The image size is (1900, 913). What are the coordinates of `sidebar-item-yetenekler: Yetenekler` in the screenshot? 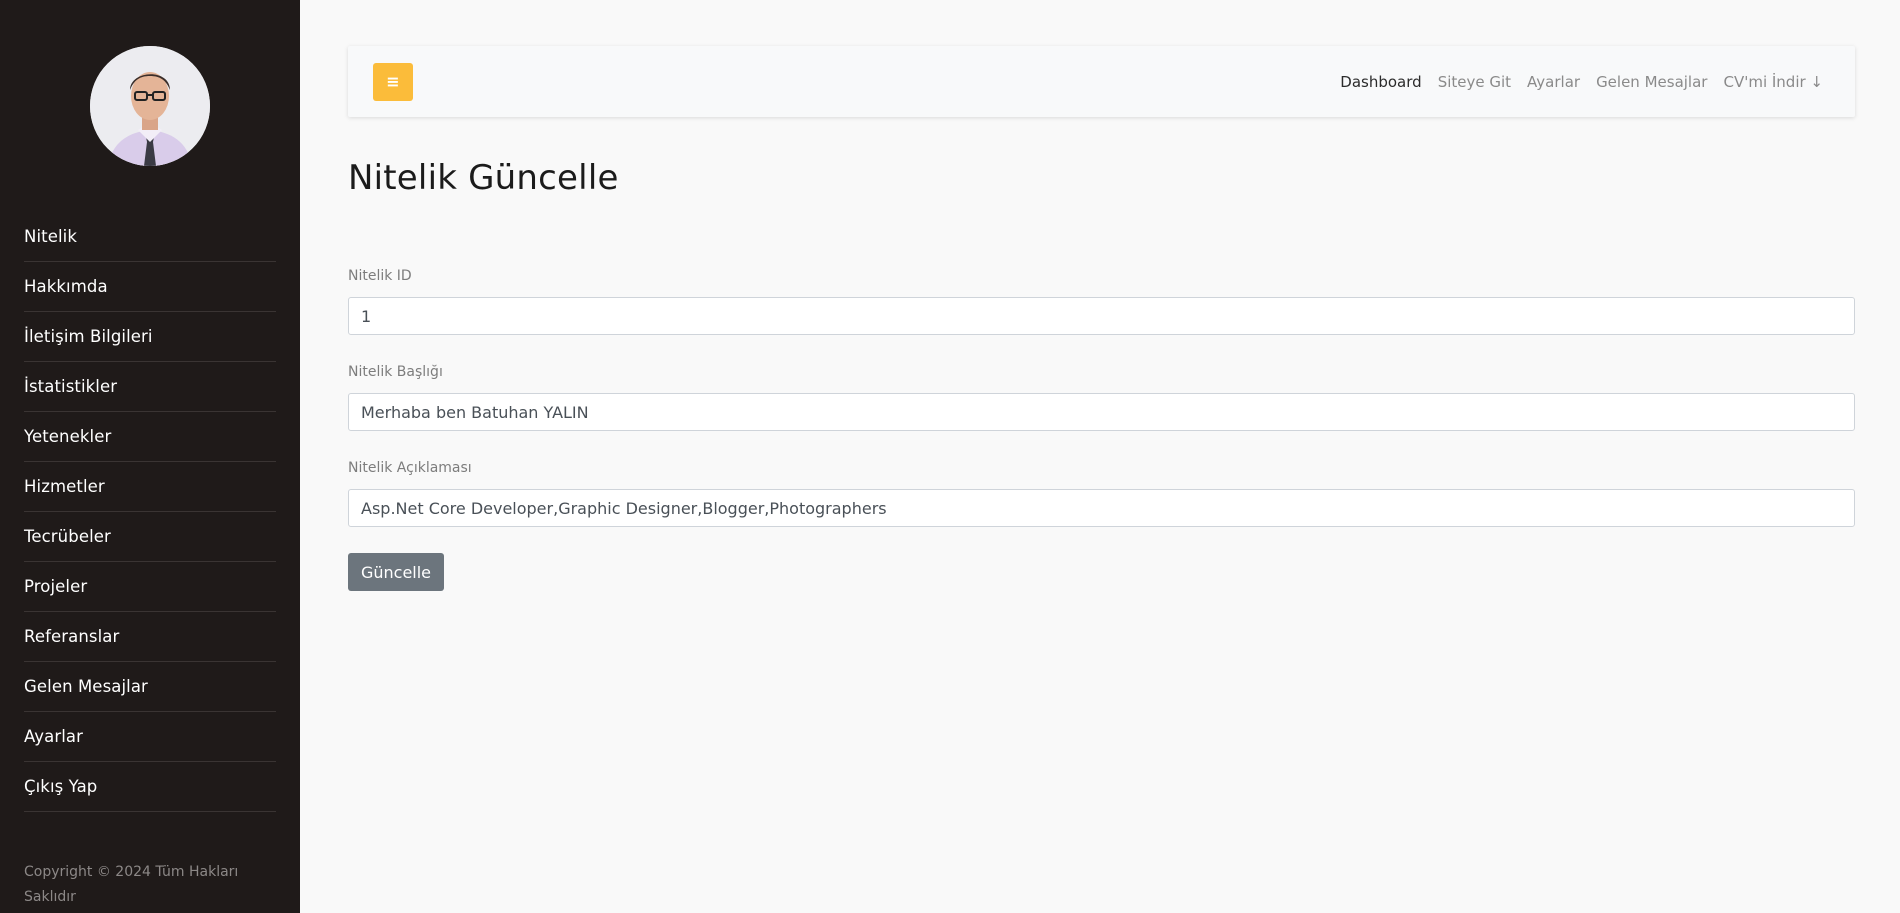 It's located at (150, 437).